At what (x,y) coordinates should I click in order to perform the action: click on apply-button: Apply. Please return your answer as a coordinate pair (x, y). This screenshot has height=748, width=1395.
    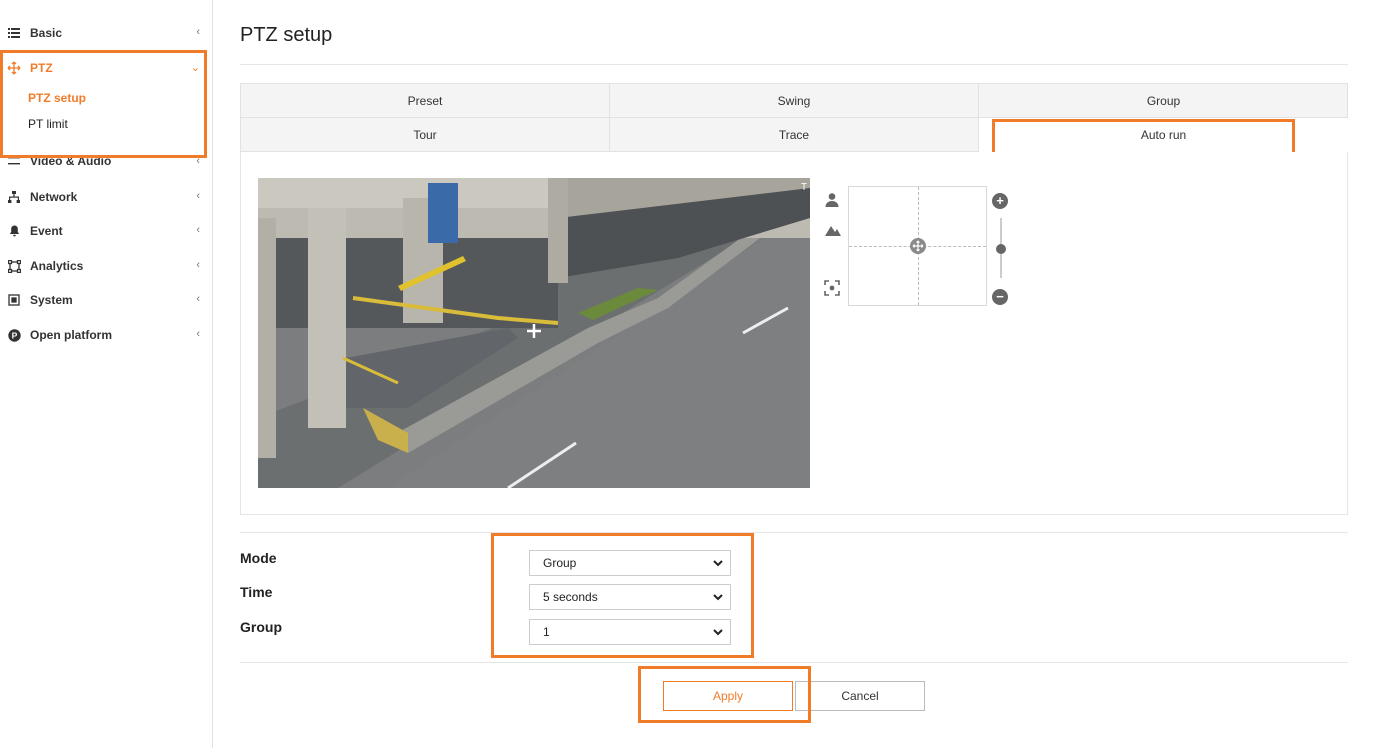
    Looking at the image, I should click on (728, 696).